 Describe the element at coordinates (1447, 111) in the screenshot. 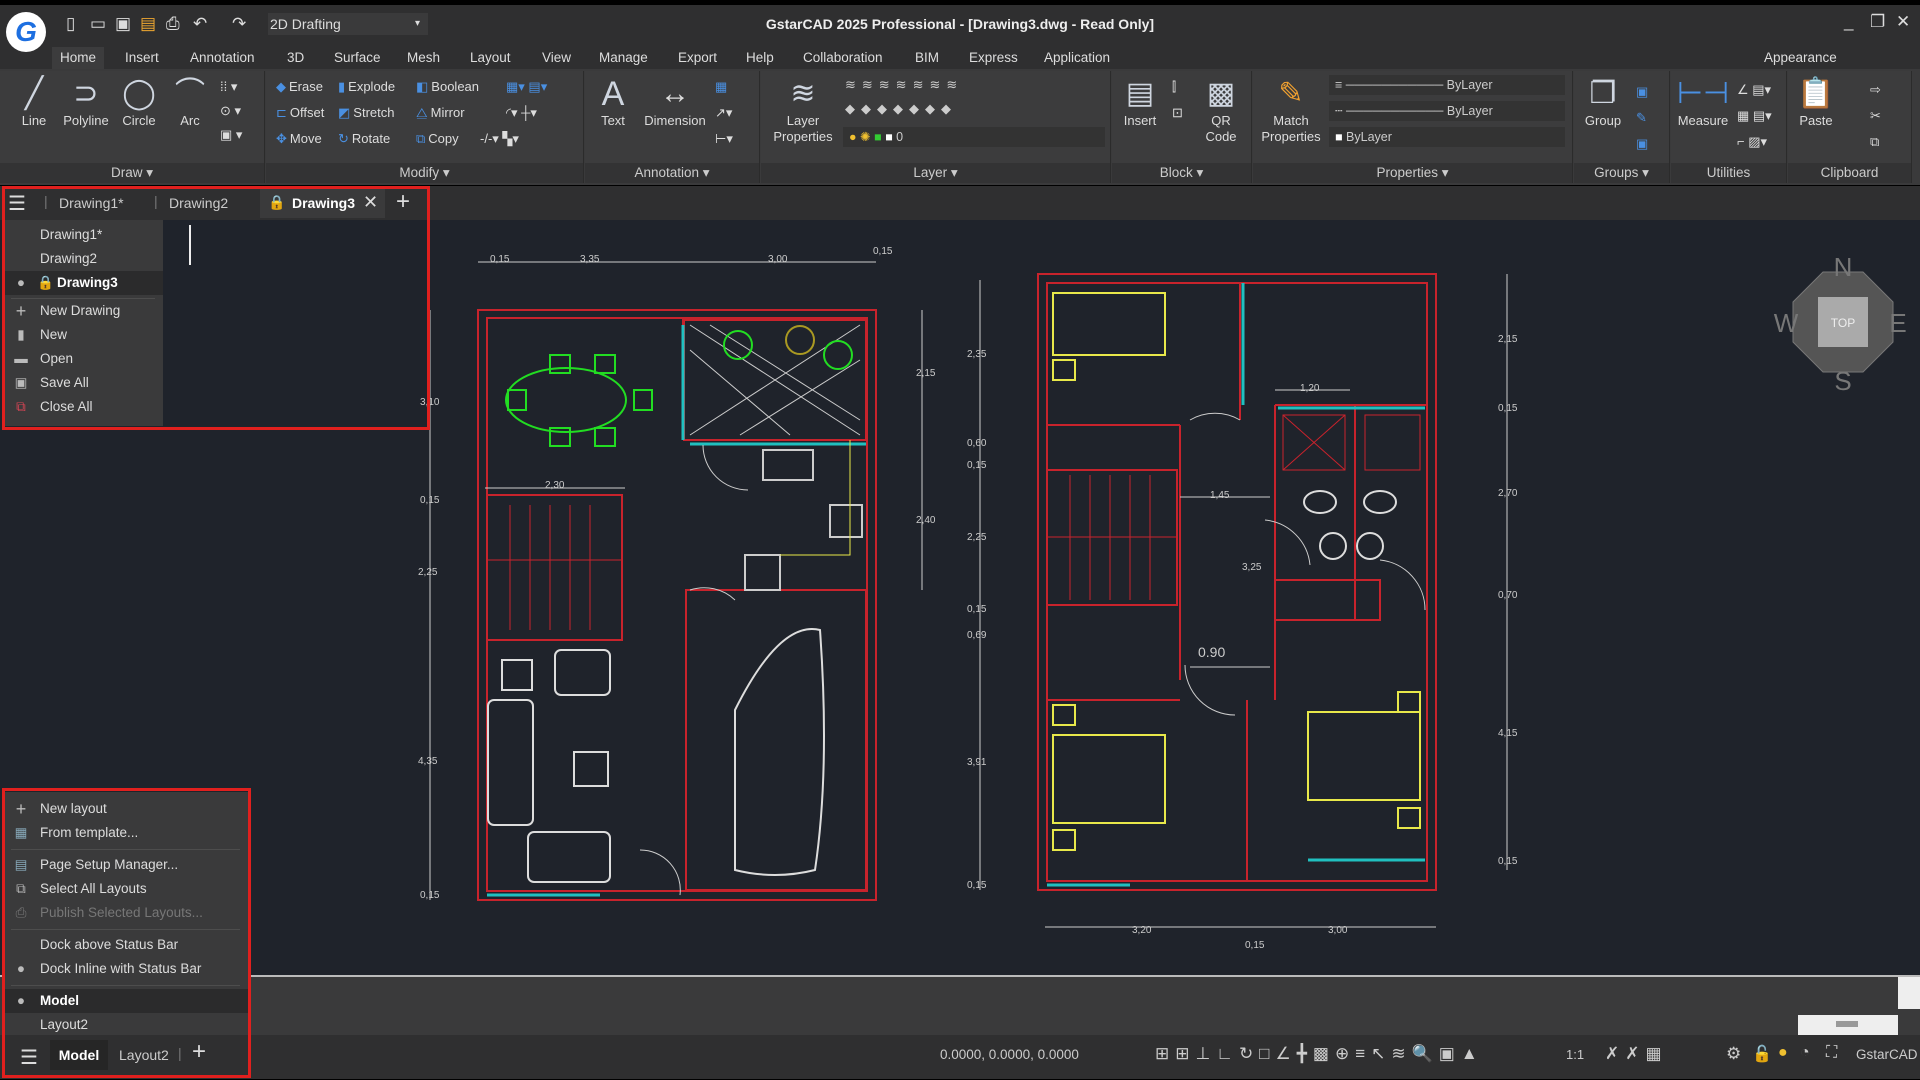

I see `lineweight-select: ┄ ─────────── ByLayer` at that location.